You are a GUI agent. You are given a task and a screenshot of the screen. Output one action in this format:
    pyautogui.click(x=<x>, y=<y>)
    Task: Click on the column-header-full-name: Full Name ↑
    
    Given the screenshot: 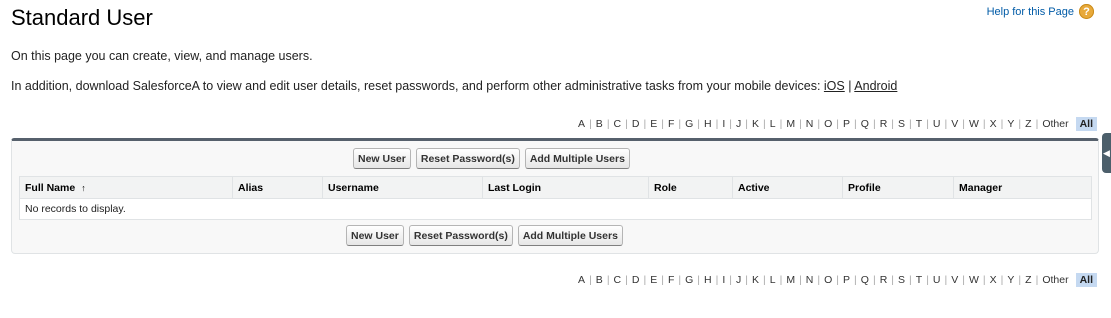 What is the action you would take?
    pyautogui.click(x=126, y=187)
    